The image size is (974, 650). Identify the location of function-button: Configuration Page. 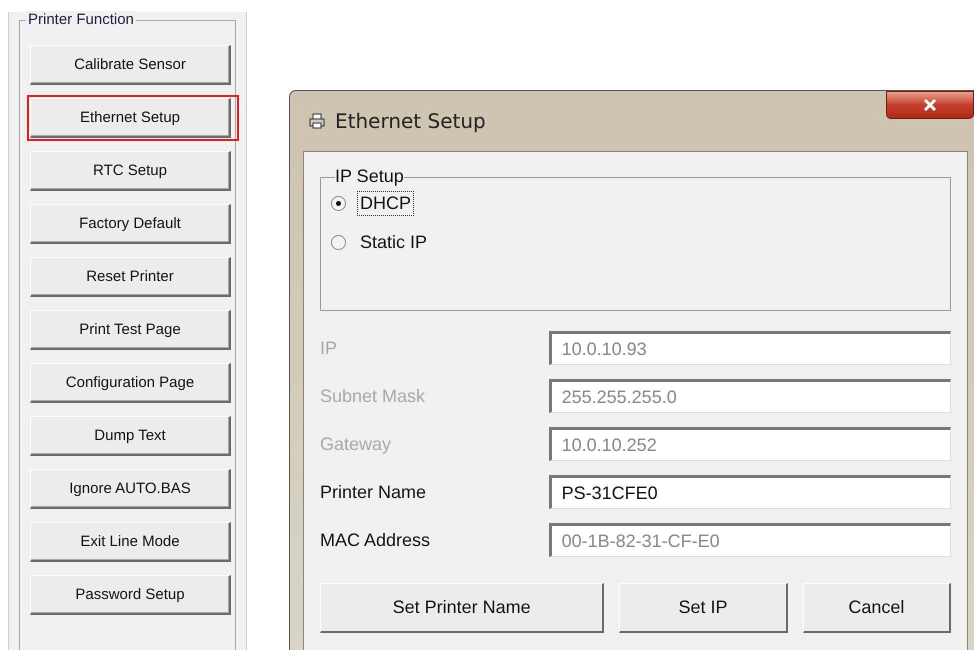
(130, 383).